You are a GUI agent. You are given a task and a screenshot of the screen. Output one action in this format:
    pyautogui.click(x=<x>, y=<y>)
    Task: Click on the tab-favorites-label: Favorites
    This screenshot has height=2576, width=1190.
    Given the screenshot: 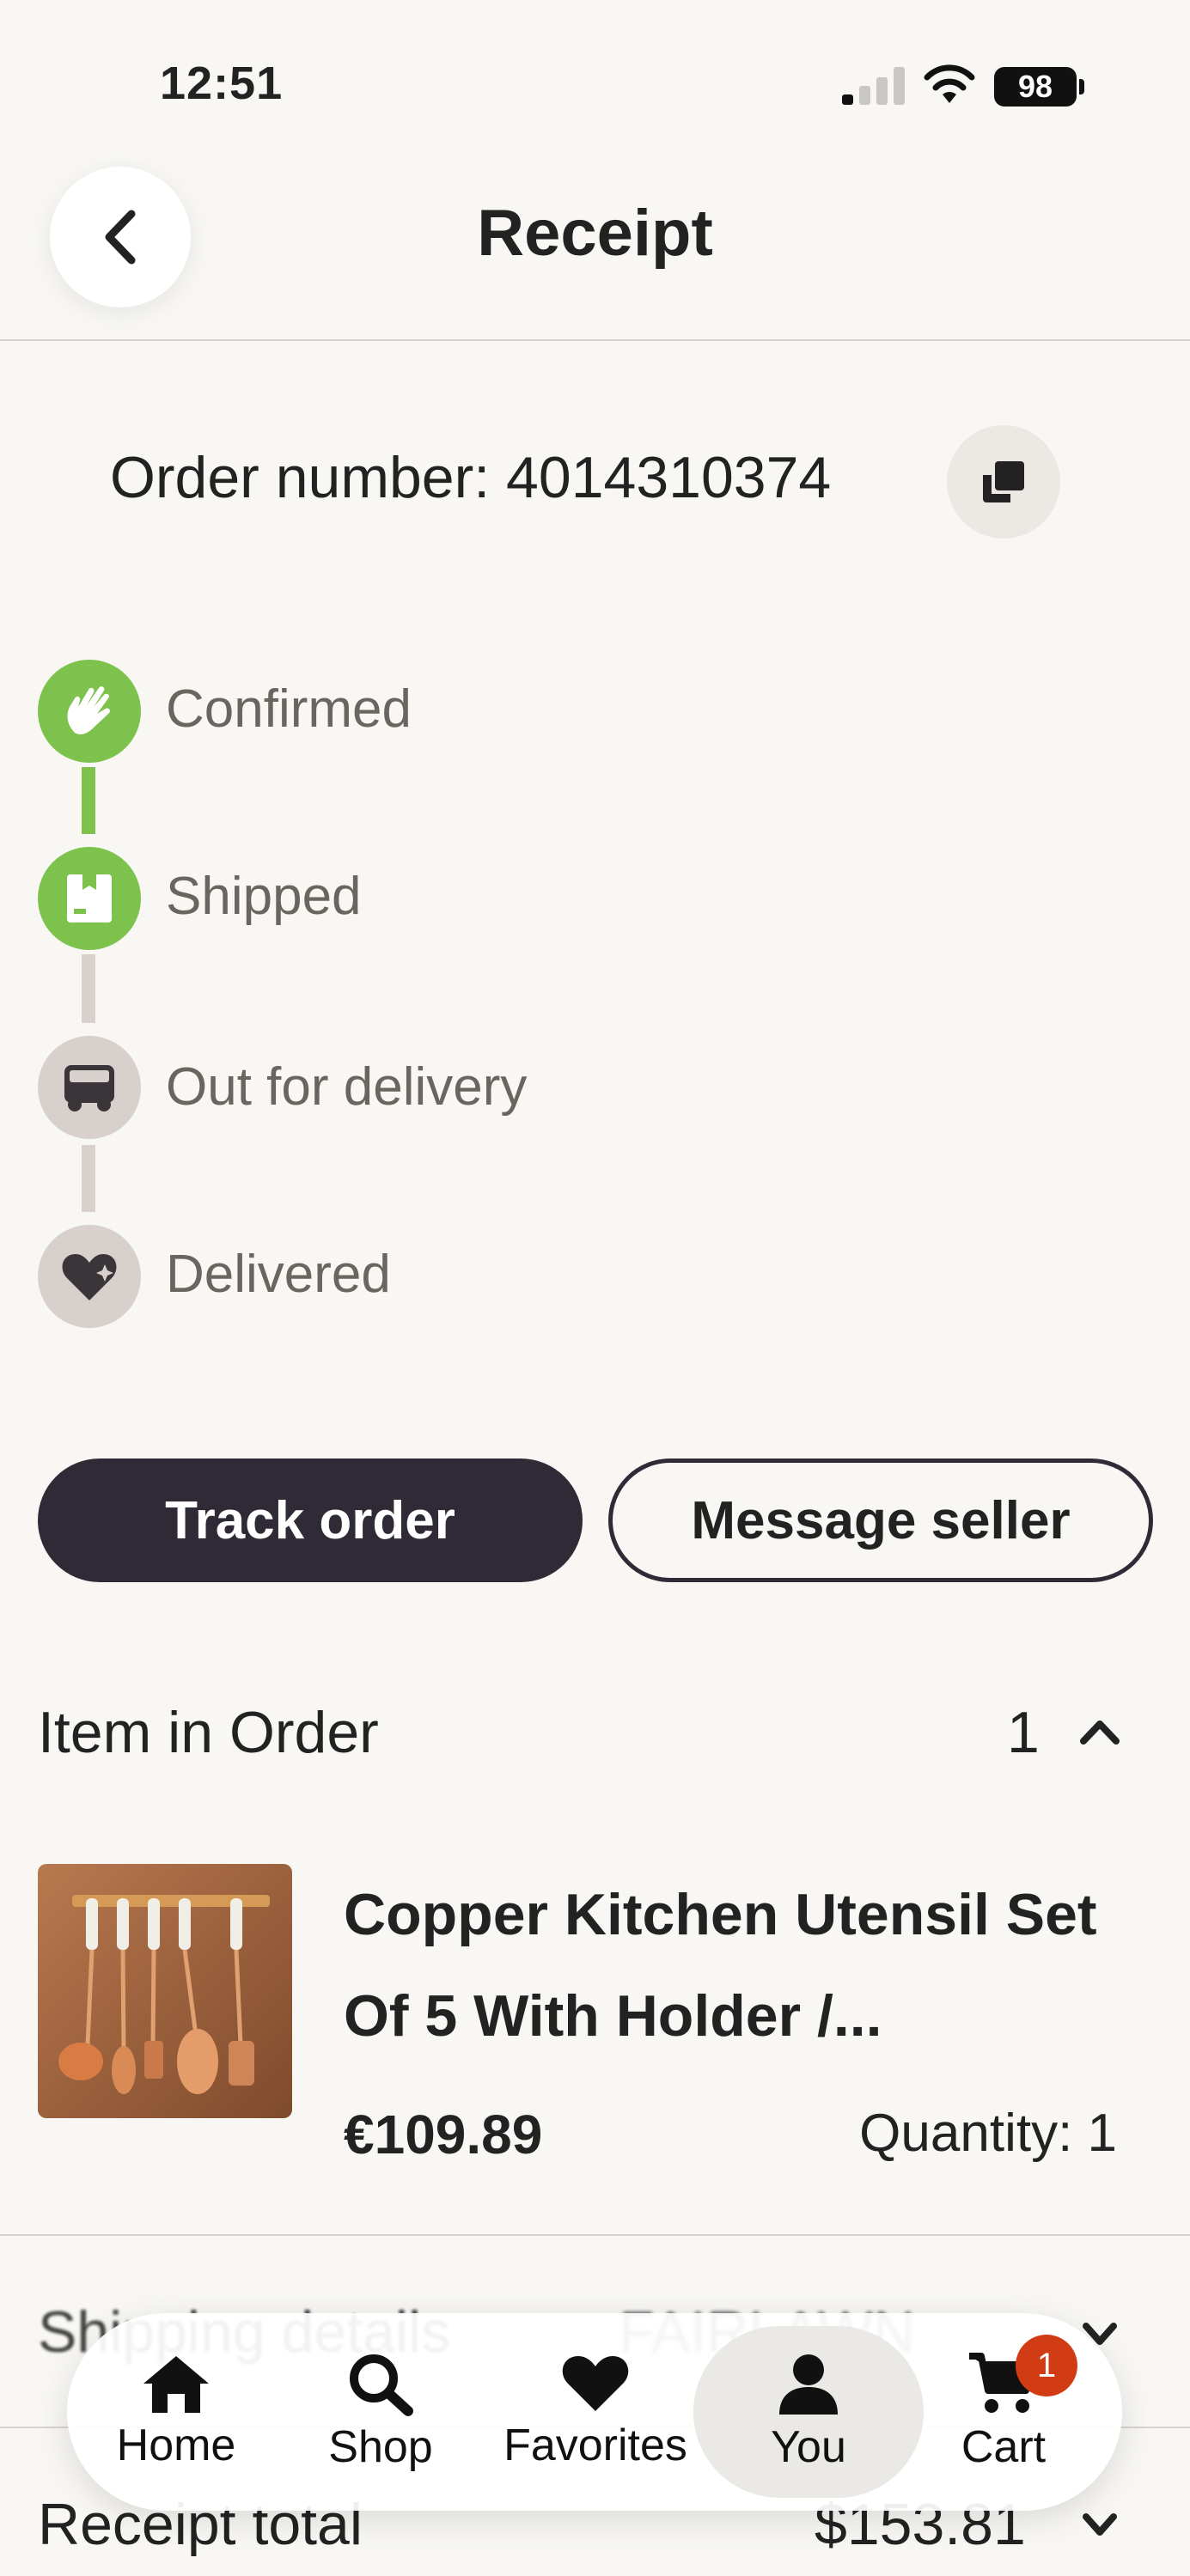 What is the action you would take?
    pyautogui.click(x=595, y=2445)
    